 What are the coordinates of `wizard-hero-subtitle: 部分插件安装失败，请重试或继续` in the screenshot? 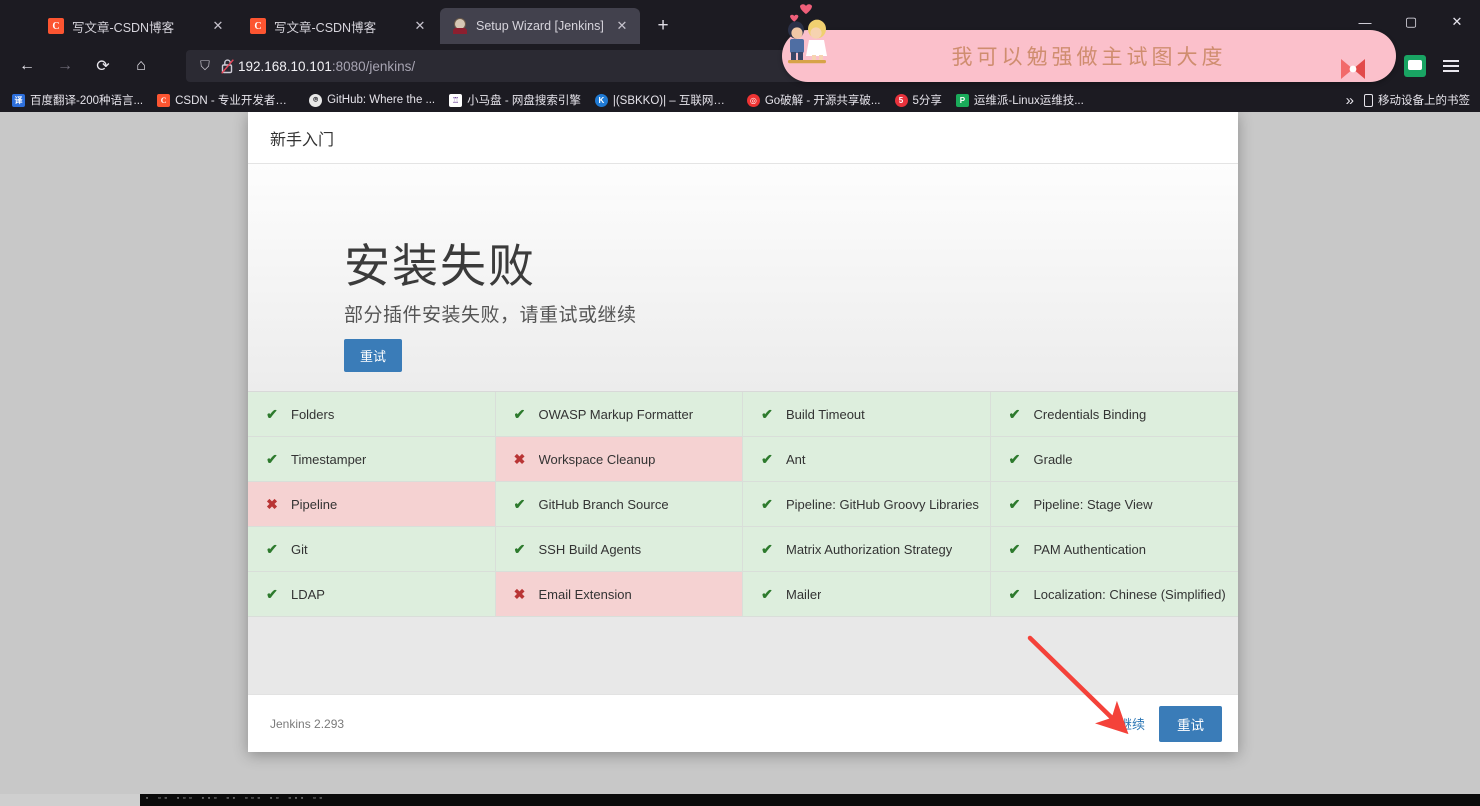 It's located at (490, 316).